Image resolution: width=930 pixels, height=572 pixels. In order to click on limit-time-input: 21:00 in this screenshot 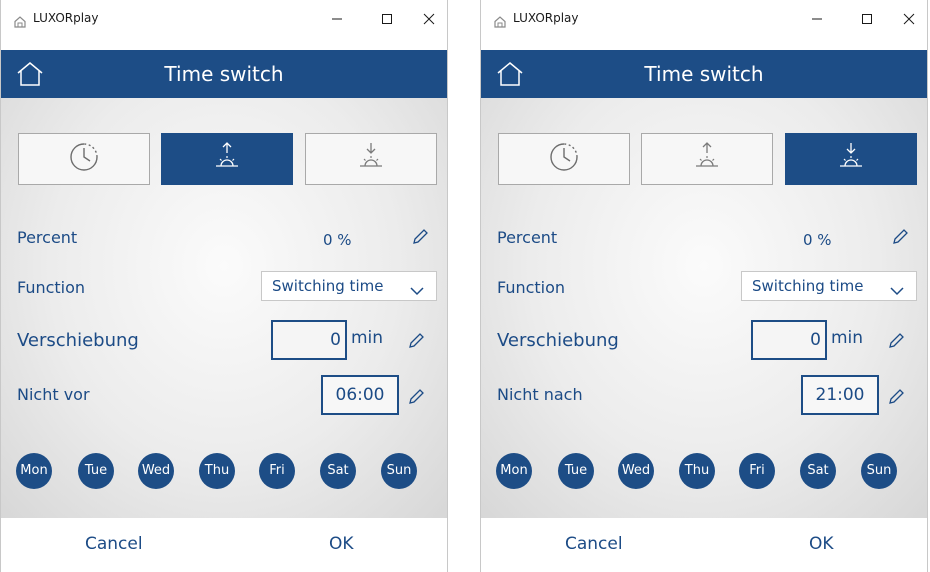, I will do `click(840, 395)`.